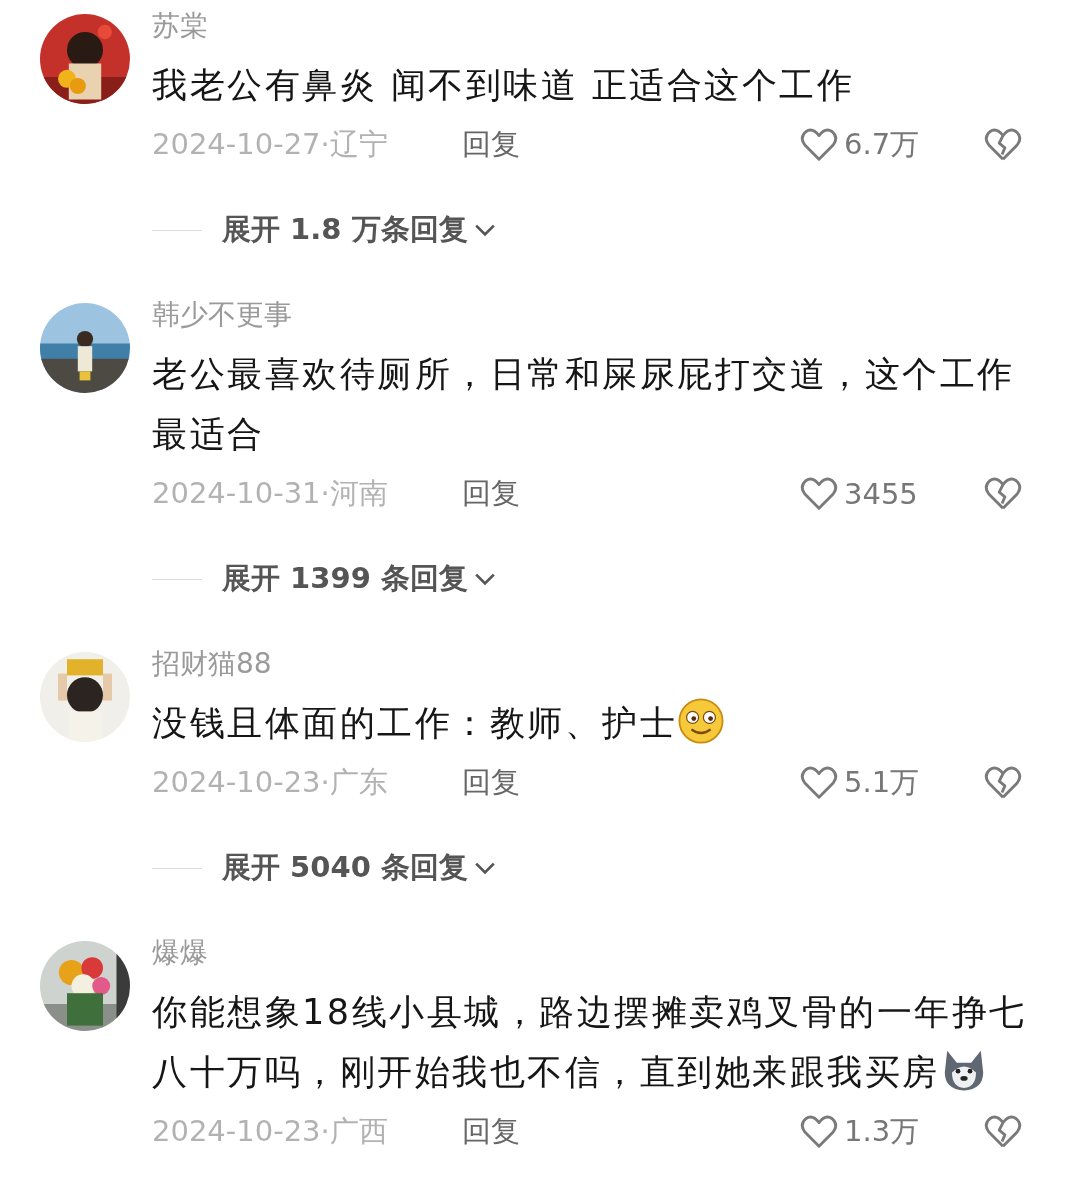 This screenshot has width=1080, height=1181. Describe the element at coordinates (270, 493) in the screenshot. I see `date-location: 2024-10-31·河南` at that location.